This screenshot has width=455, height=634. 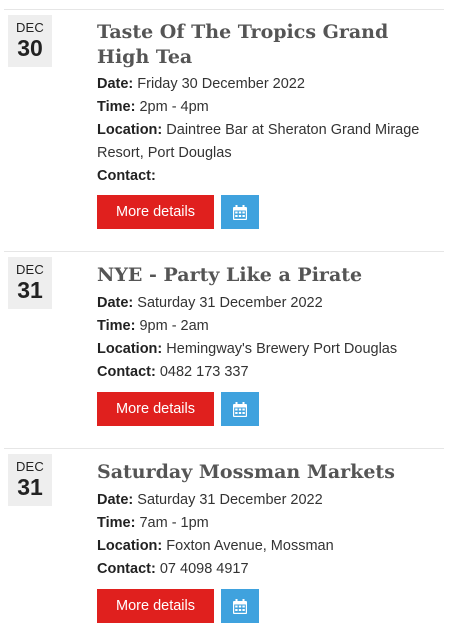 What do you see at coordinates (174, 326) in the screenshot?
I see `time-value: 9pm - 2am` at bounding box center [174, 326].